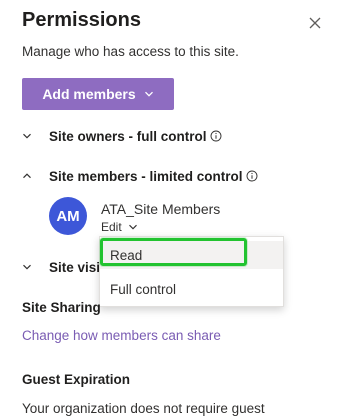  I want to click on close-button, so click(315, 23).